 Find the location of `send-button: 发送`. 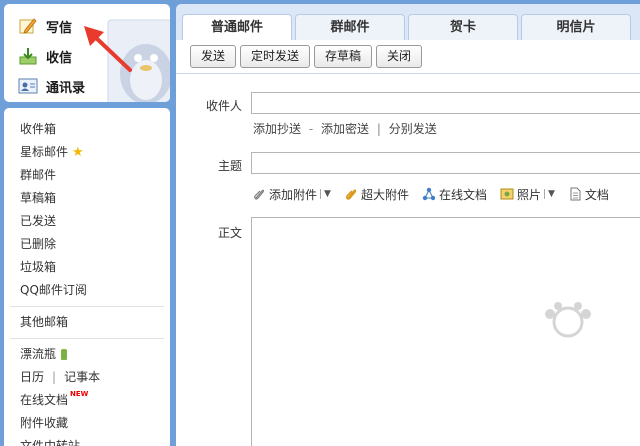

send-button: 发送 is located at coordinates (213, 56).